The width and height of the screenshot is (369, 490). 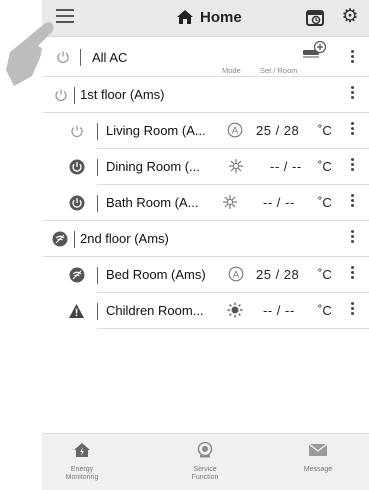 What do you see at coordinates (235, 310) in the screenshot?
I see `sun-mode-icon` at bounding box center [235, 310].